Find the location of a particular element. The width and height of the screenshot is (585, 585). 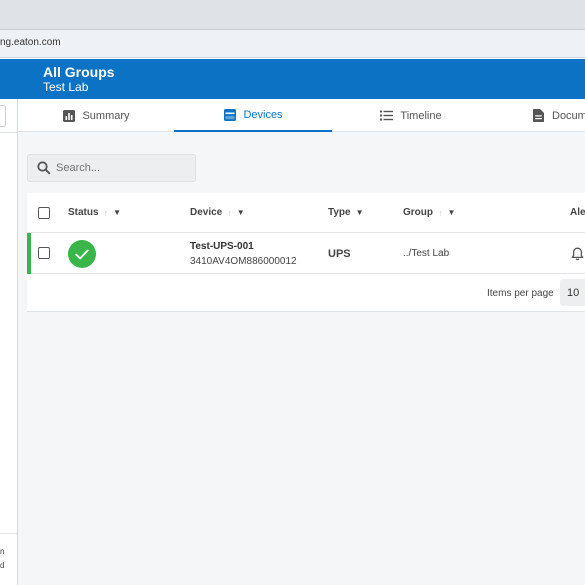

browser-address-bar: ng.eaton.com is located at coordinates (292, 44).